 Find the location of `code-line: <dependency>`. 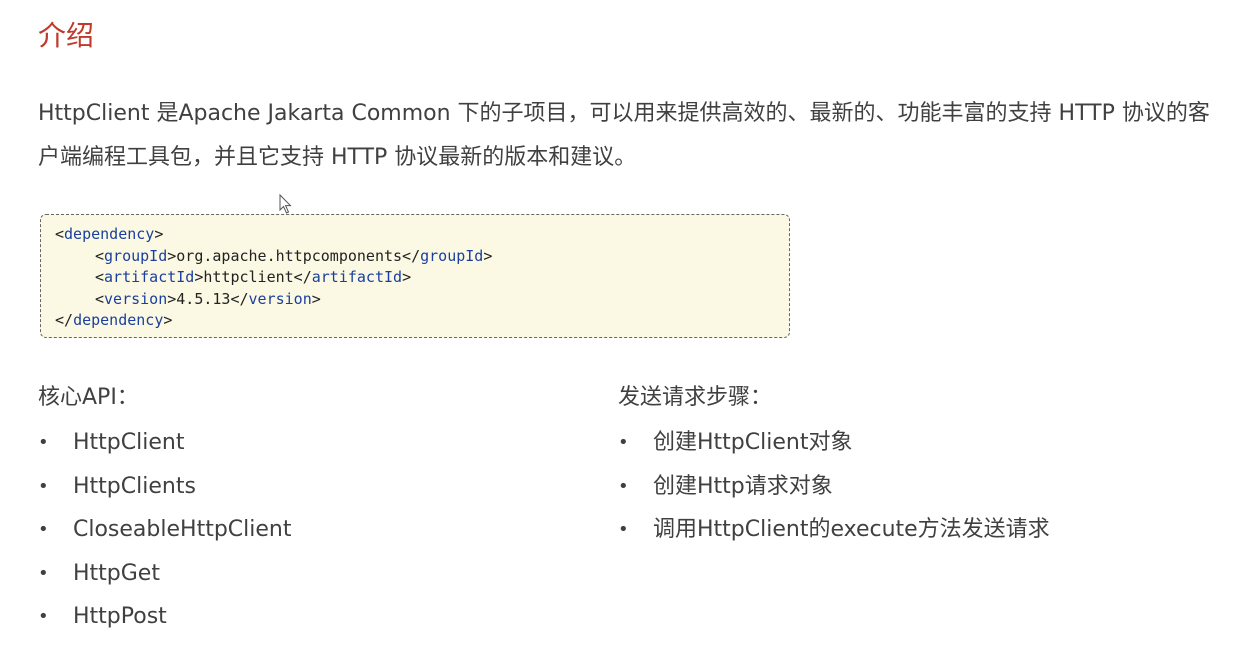

code-line: <dependency> is located at coordinates (109, 234).